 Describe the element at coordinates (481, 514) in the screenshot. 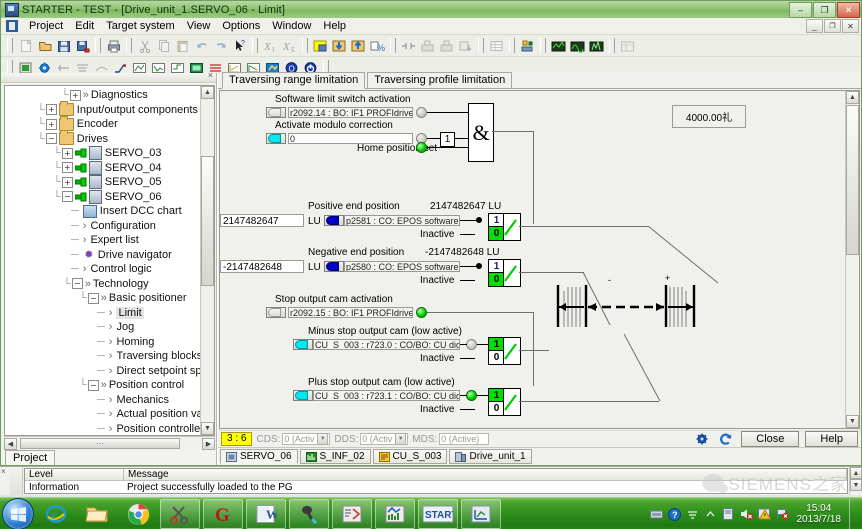

I see `drive-tool-icon` at that location.